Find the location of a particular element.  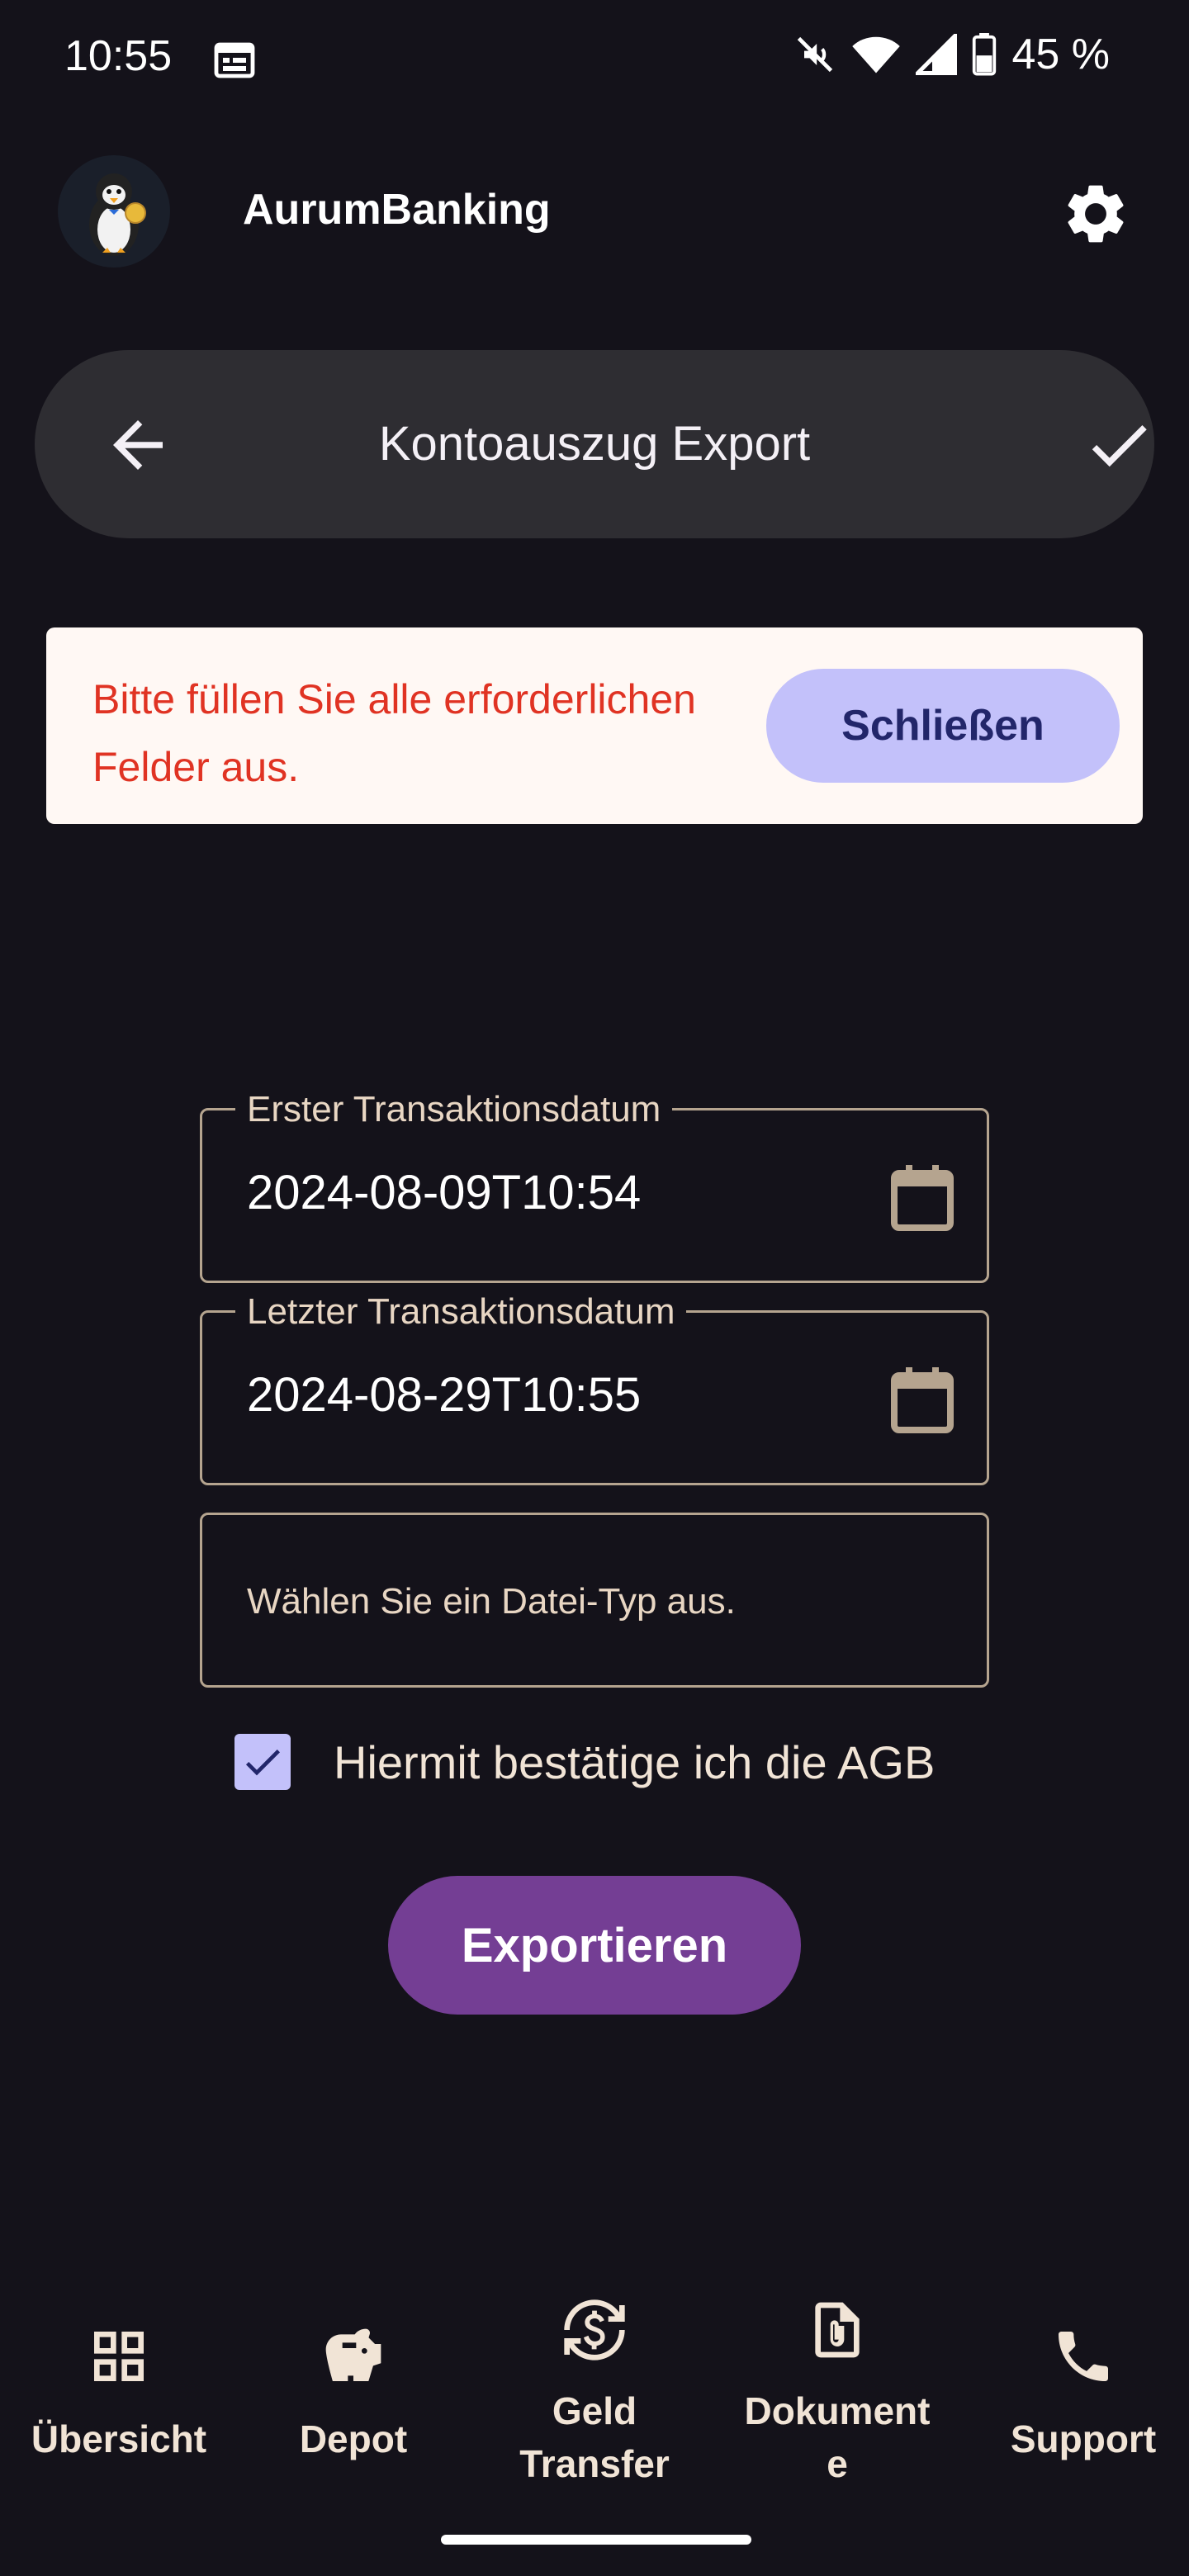

nav-item-geld-transfer: Geld Transfer is located at coordinates (594, 2394).